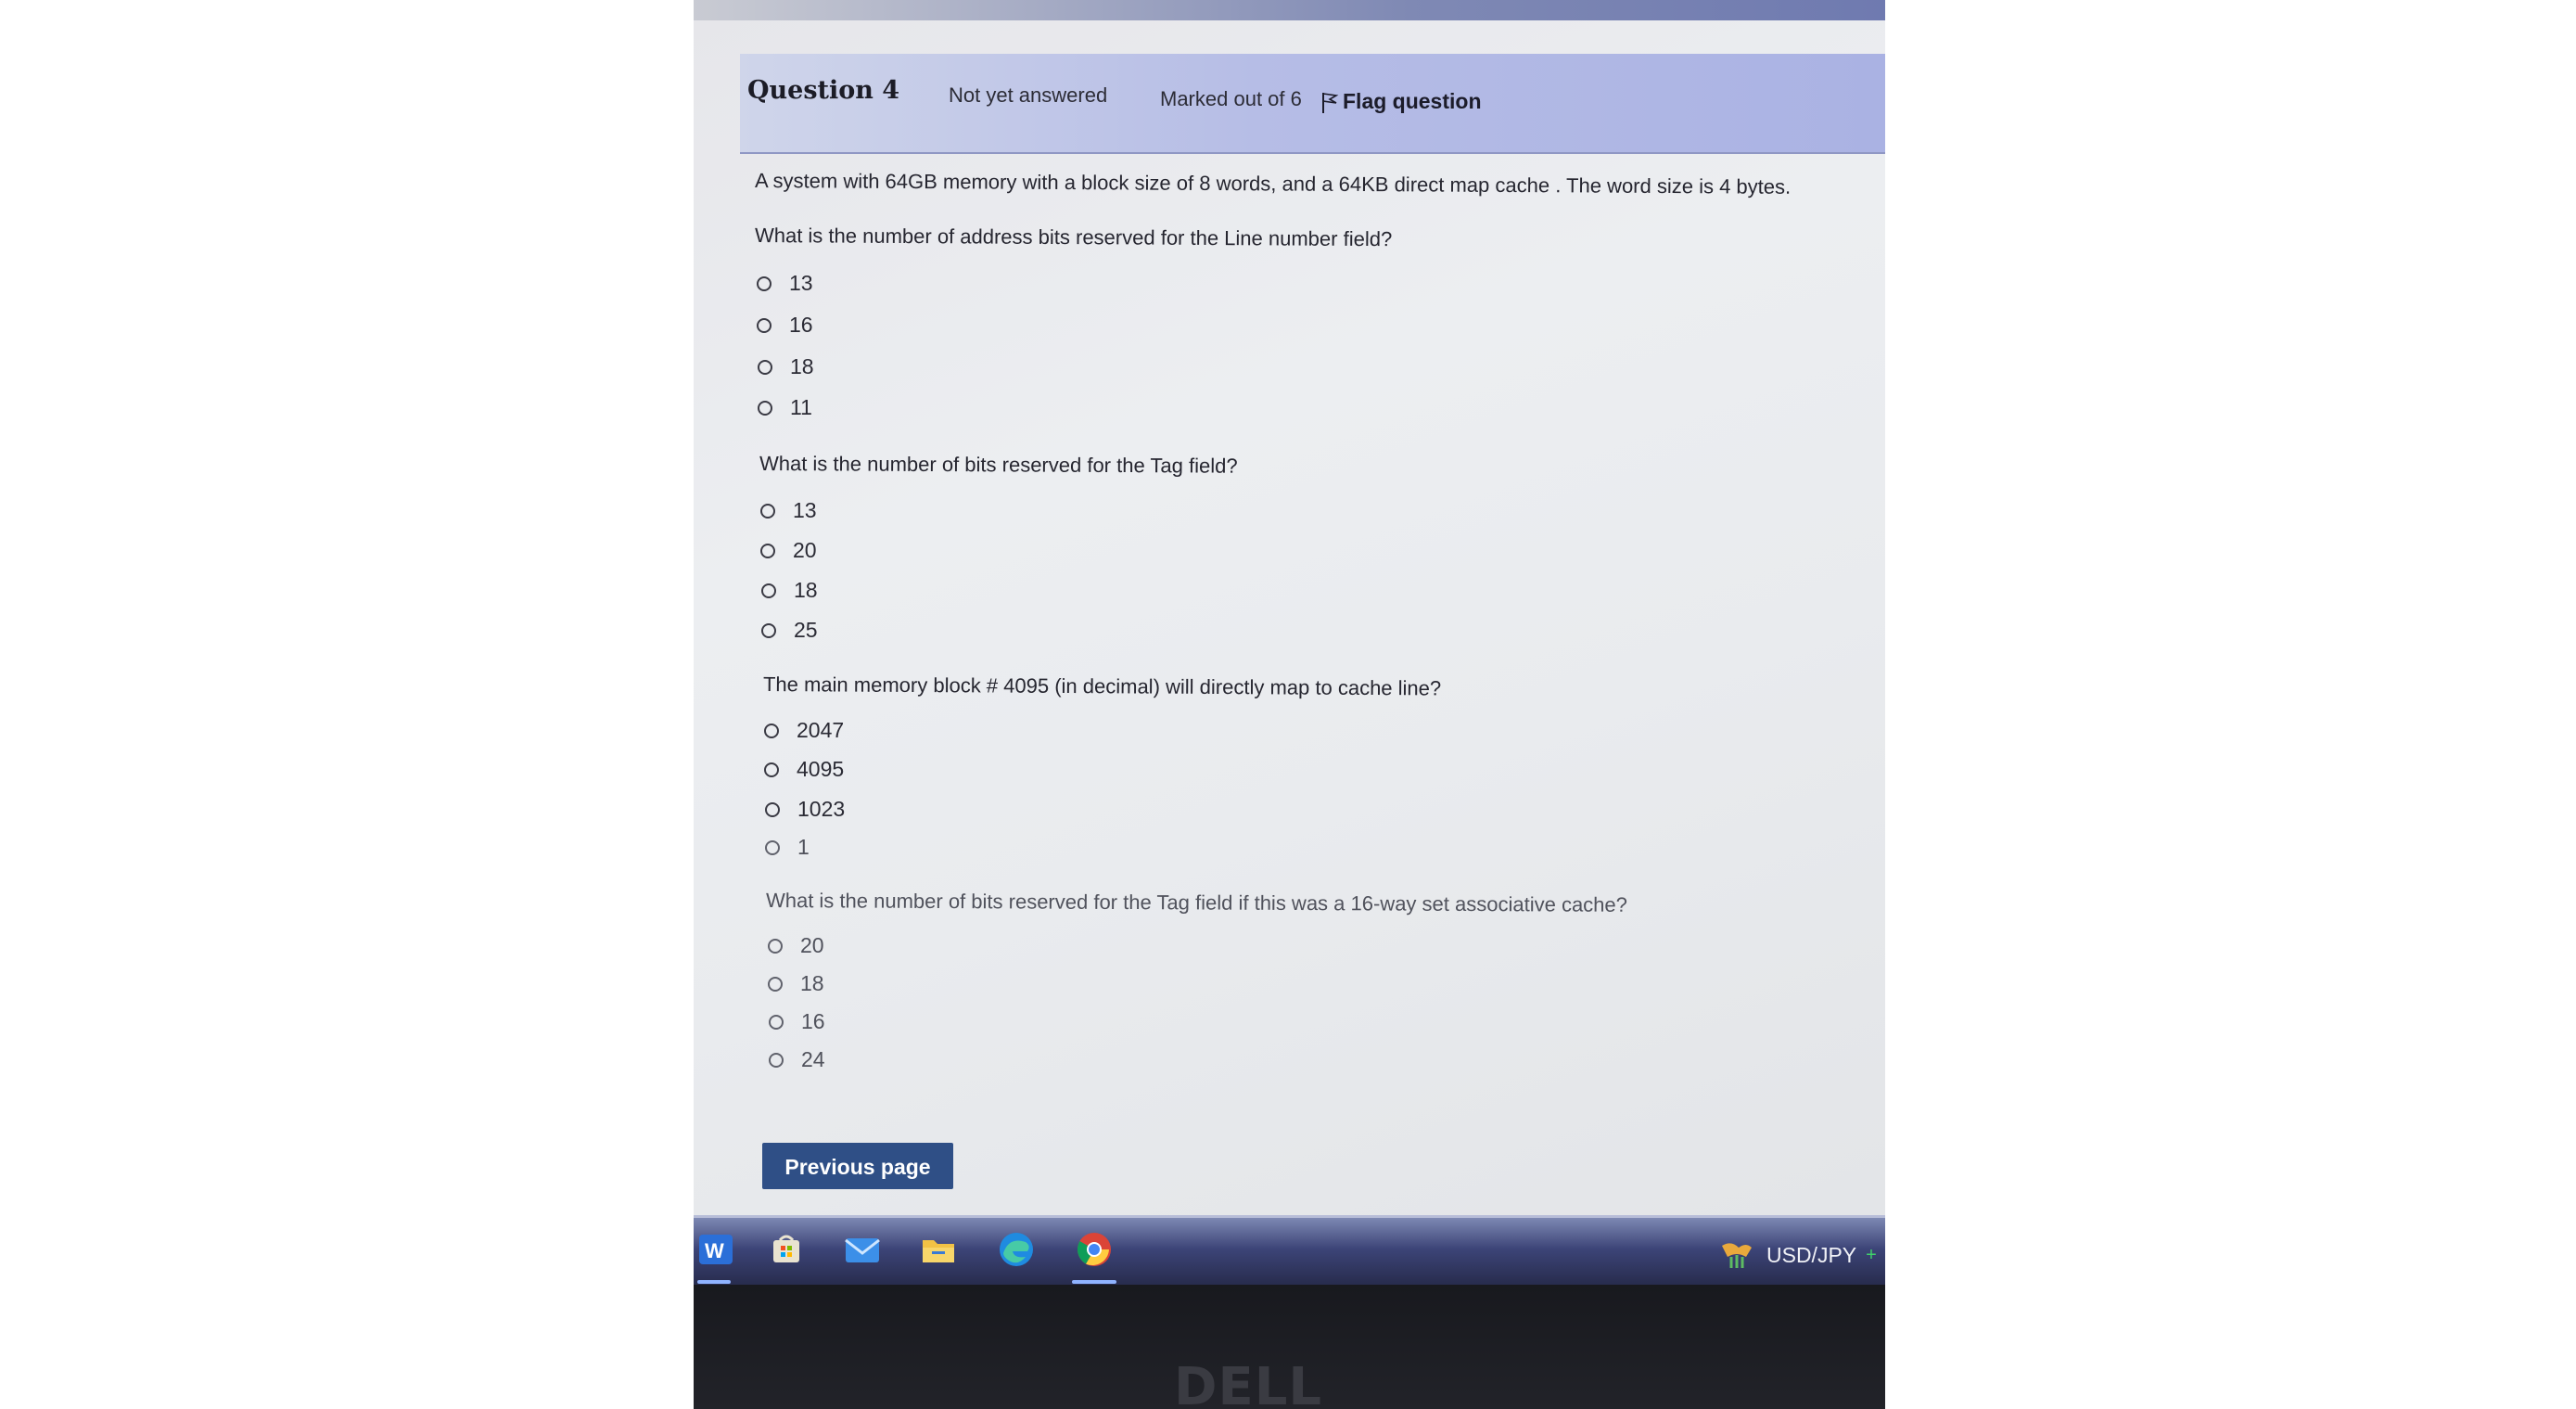 The image size is (2576, 1409). What do you see at coordinates (1290, 1250) in the screenshot?
I see `windows-taskbar: W USD/JPY +` at bounding box center [1290, 1250].